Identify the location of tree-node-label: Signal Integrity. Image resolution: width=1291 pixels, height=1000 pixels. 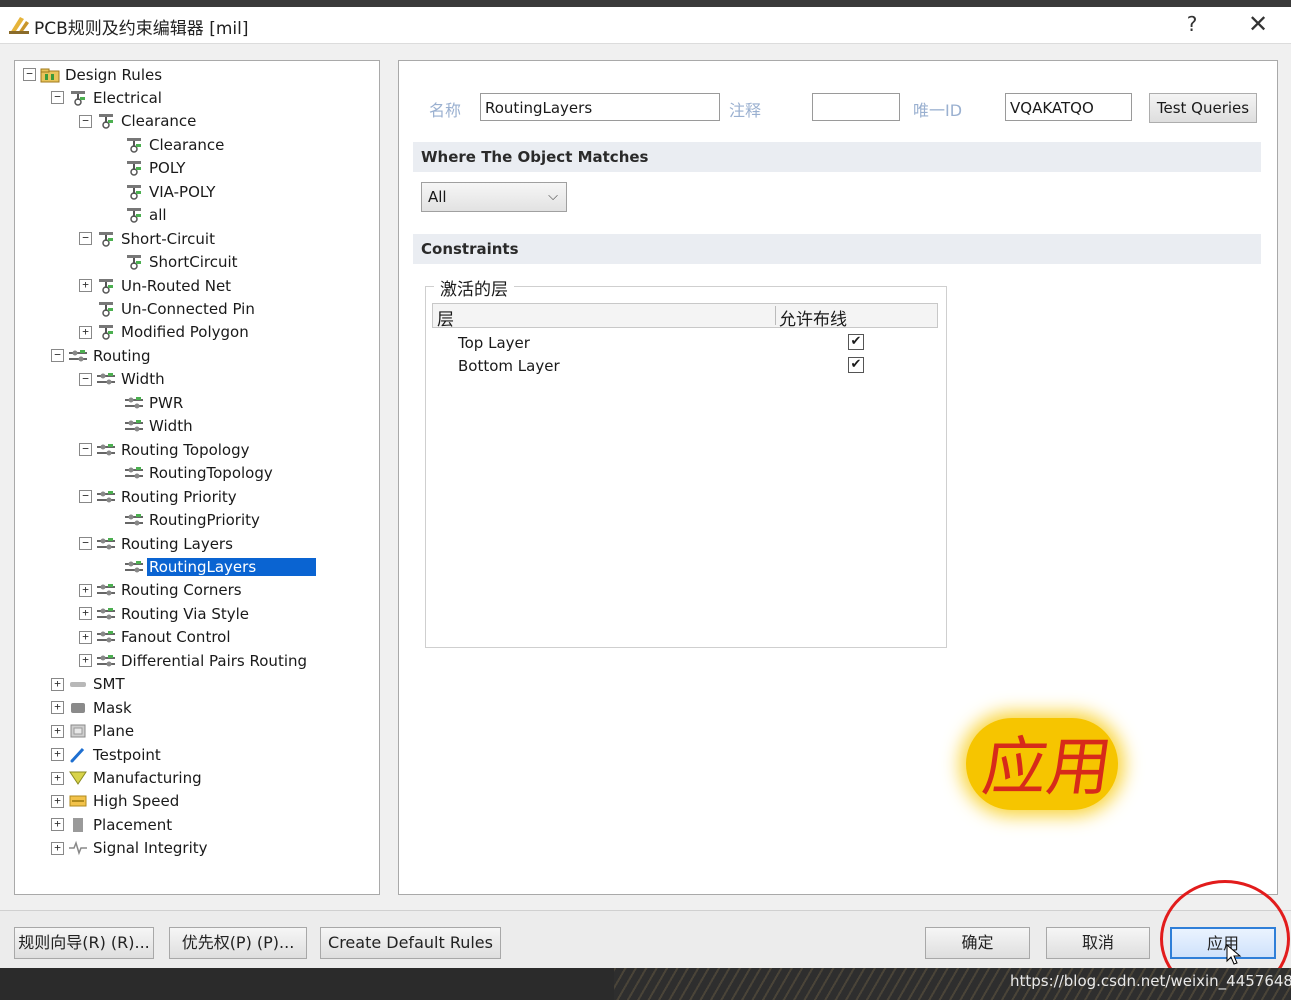
(150, 848).